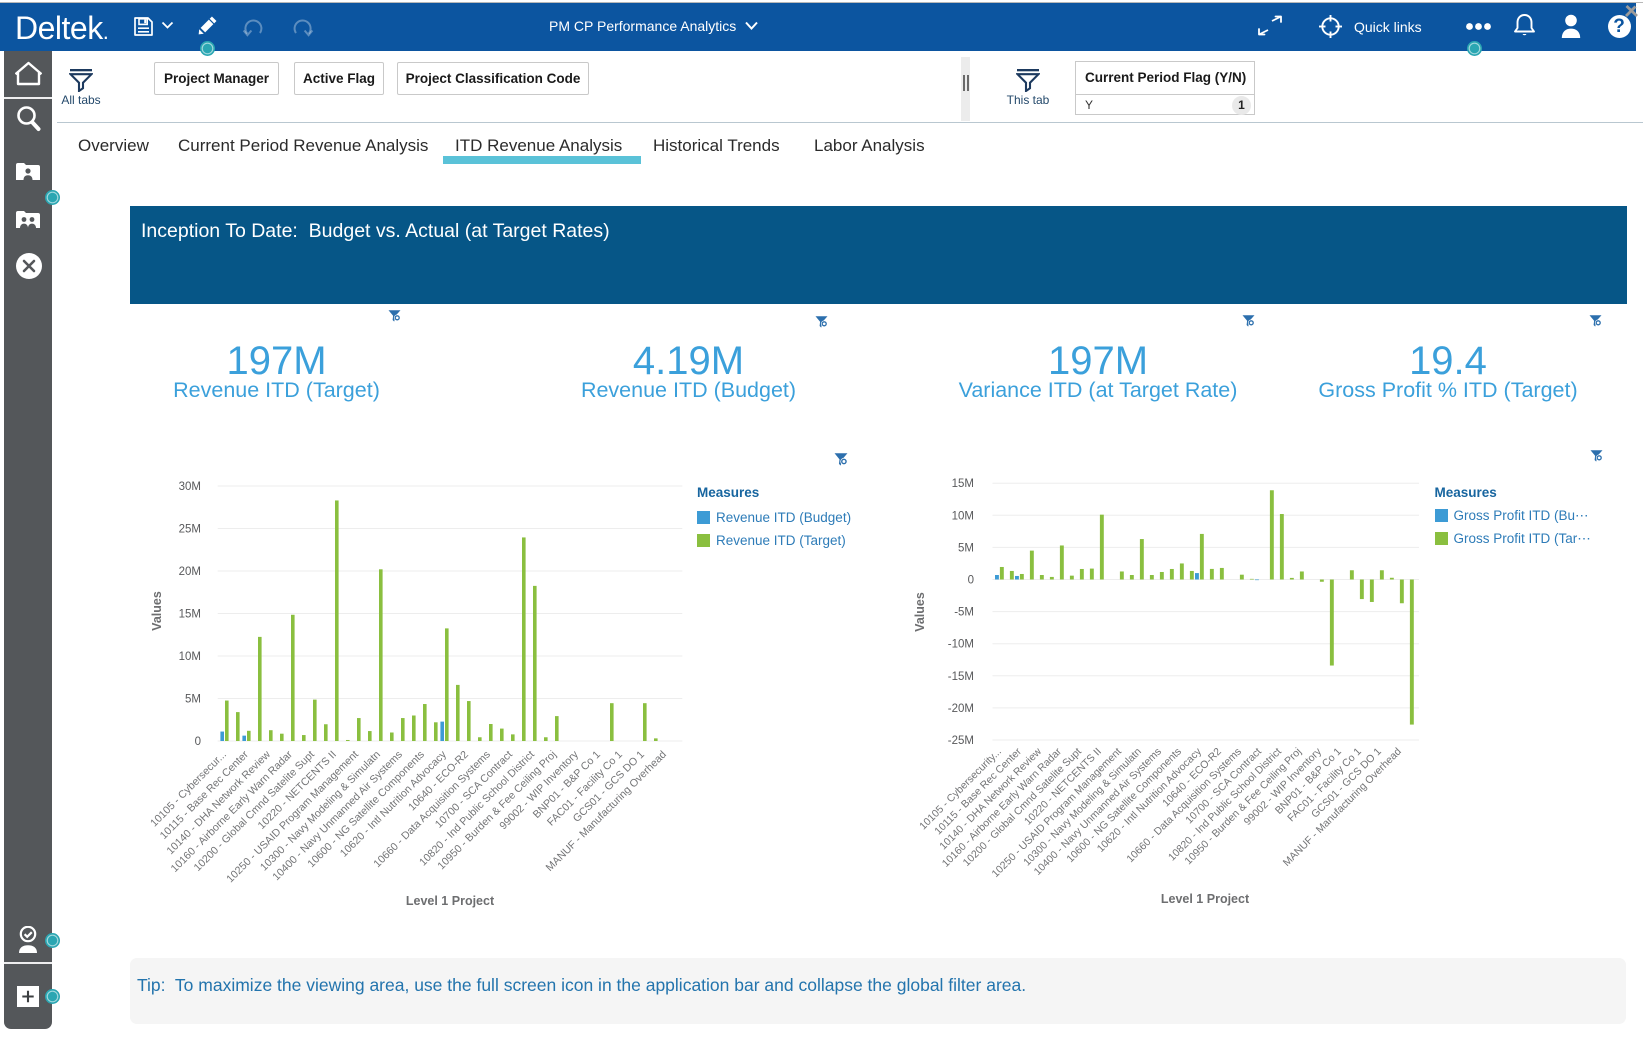  Describe the element at coordinates (961, 677) in the screenshot. I see `svg-text: -15M` at that location.